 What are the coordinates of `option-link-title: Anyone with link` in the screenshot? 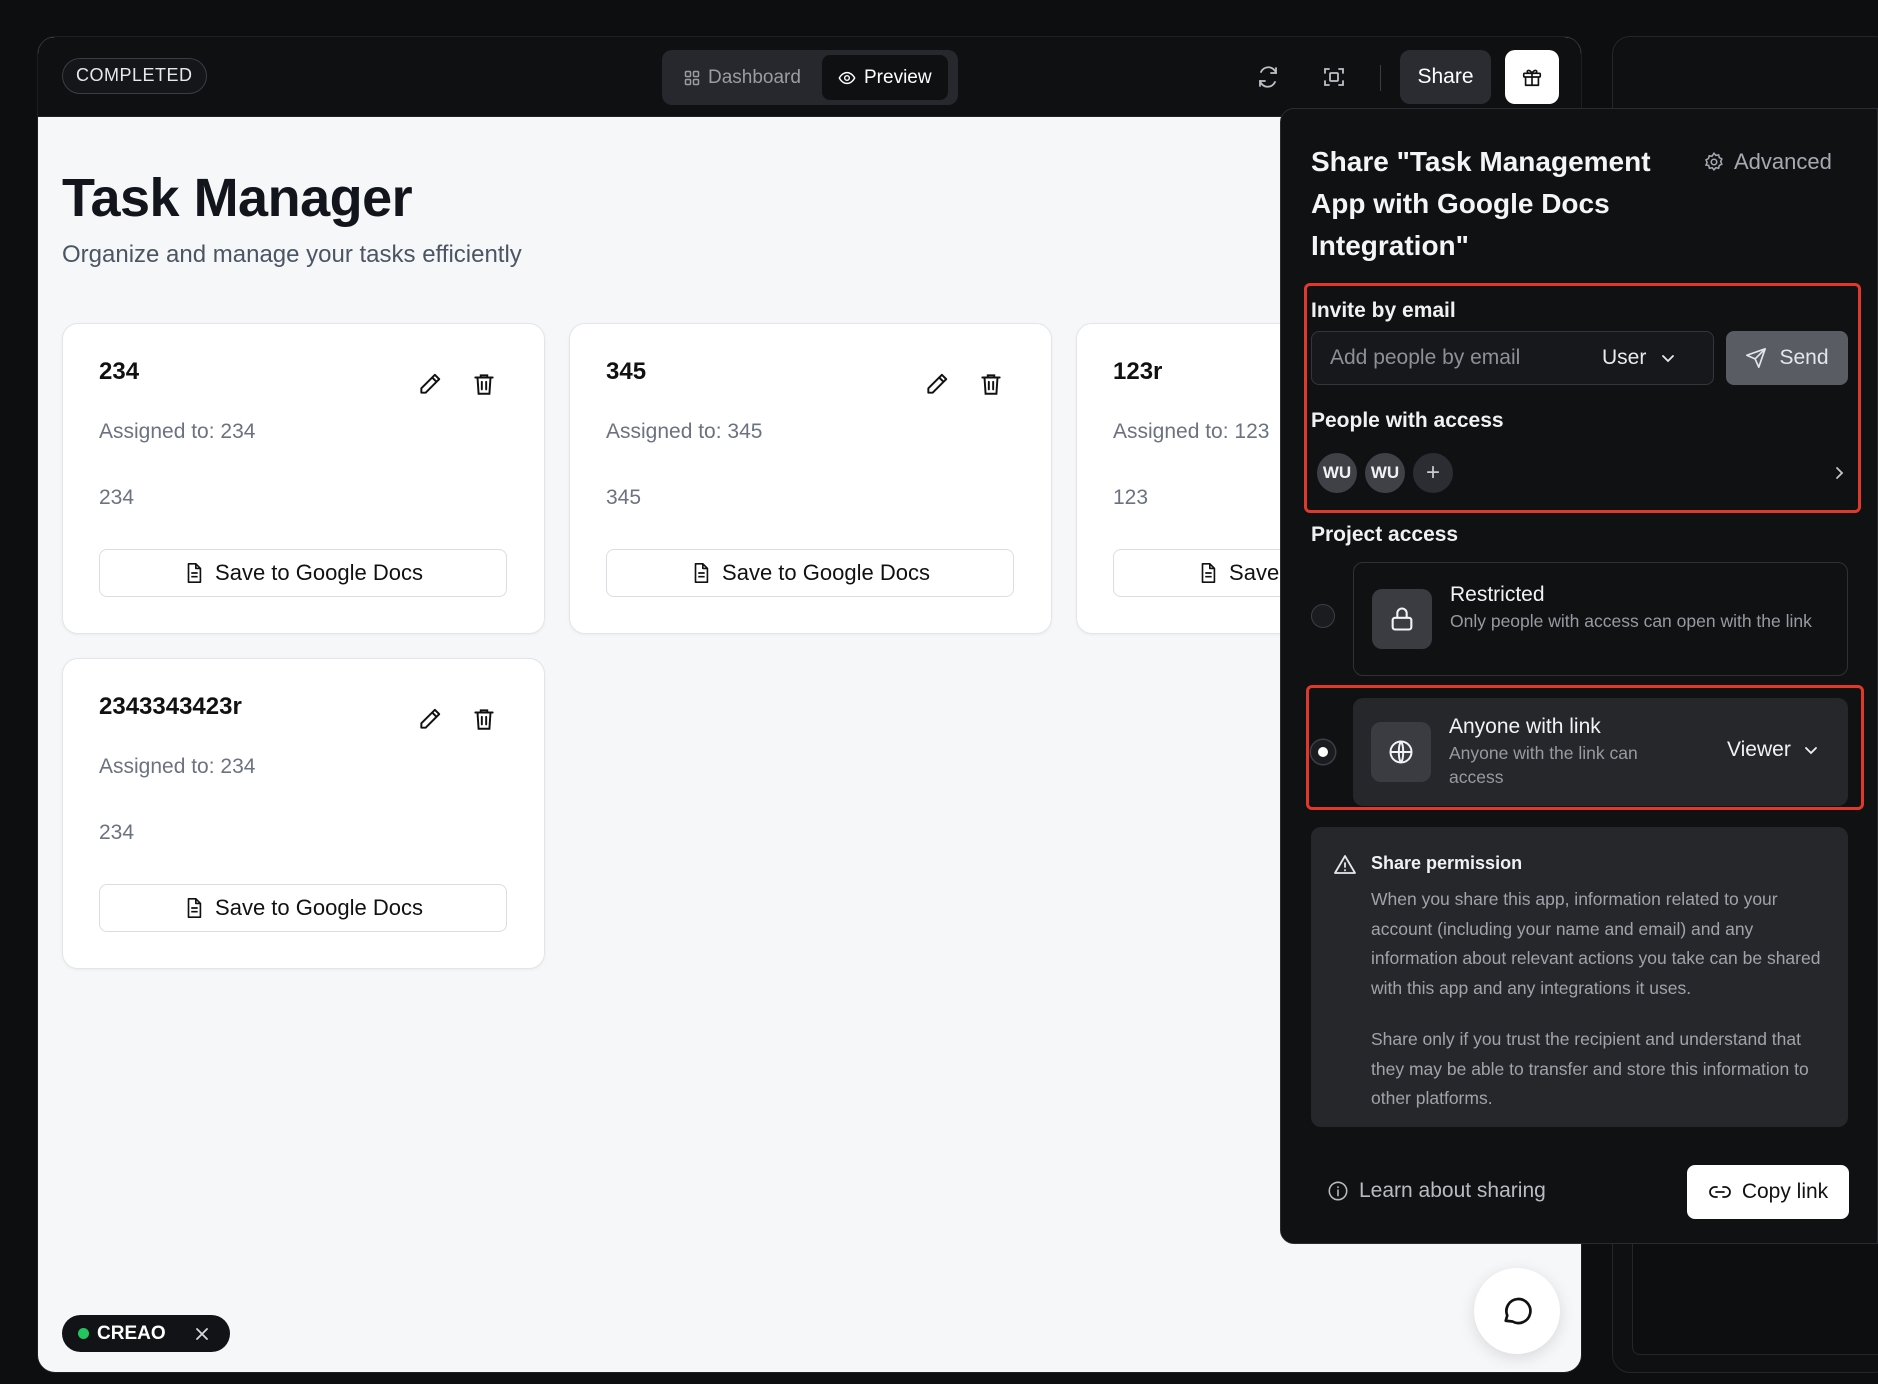 It's located at (1525, 726).